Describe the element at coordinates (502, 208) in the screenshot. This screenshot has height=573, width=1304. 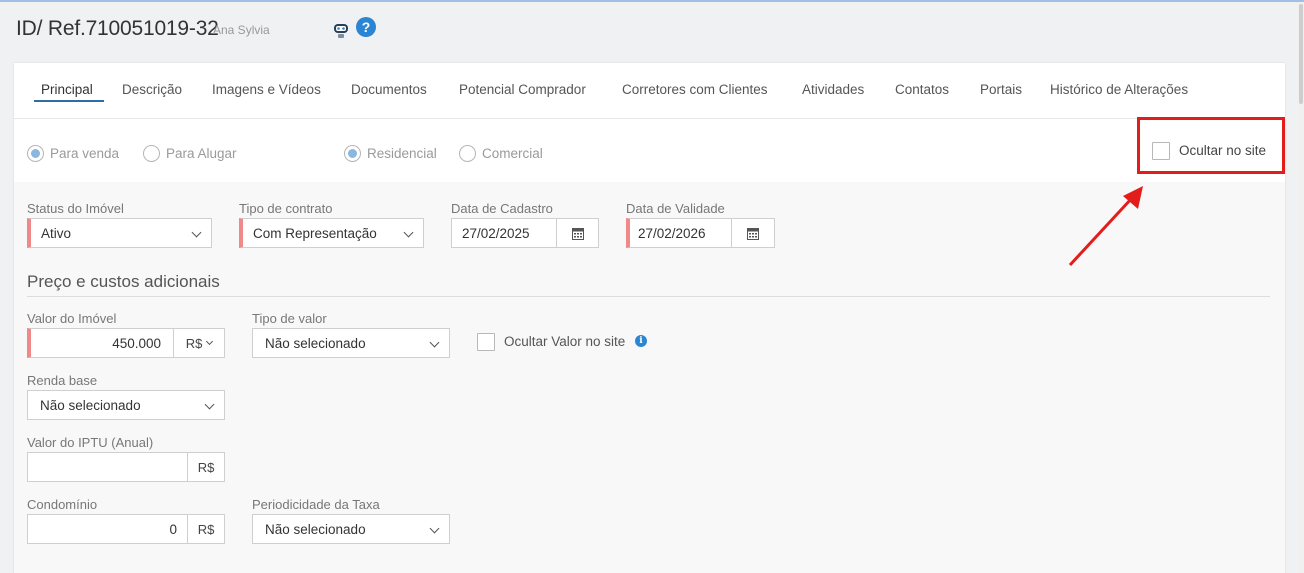
I see `cadastro-label: Data de Cadastro` at that location.